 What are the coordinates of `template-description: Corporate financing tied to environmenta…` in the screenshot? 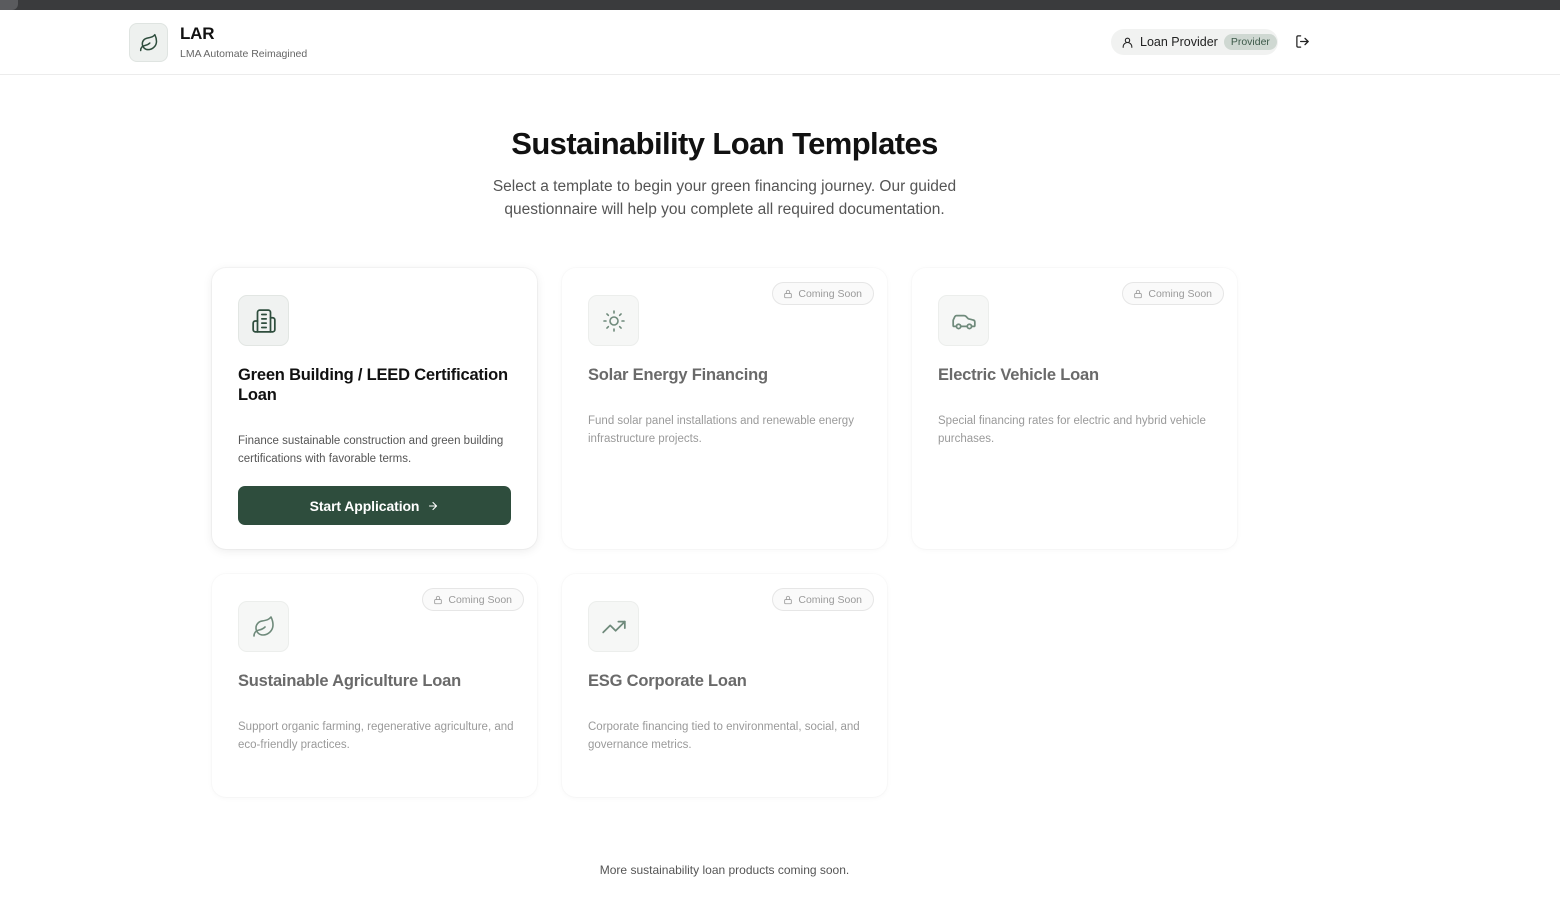 It's located at (724, 736).